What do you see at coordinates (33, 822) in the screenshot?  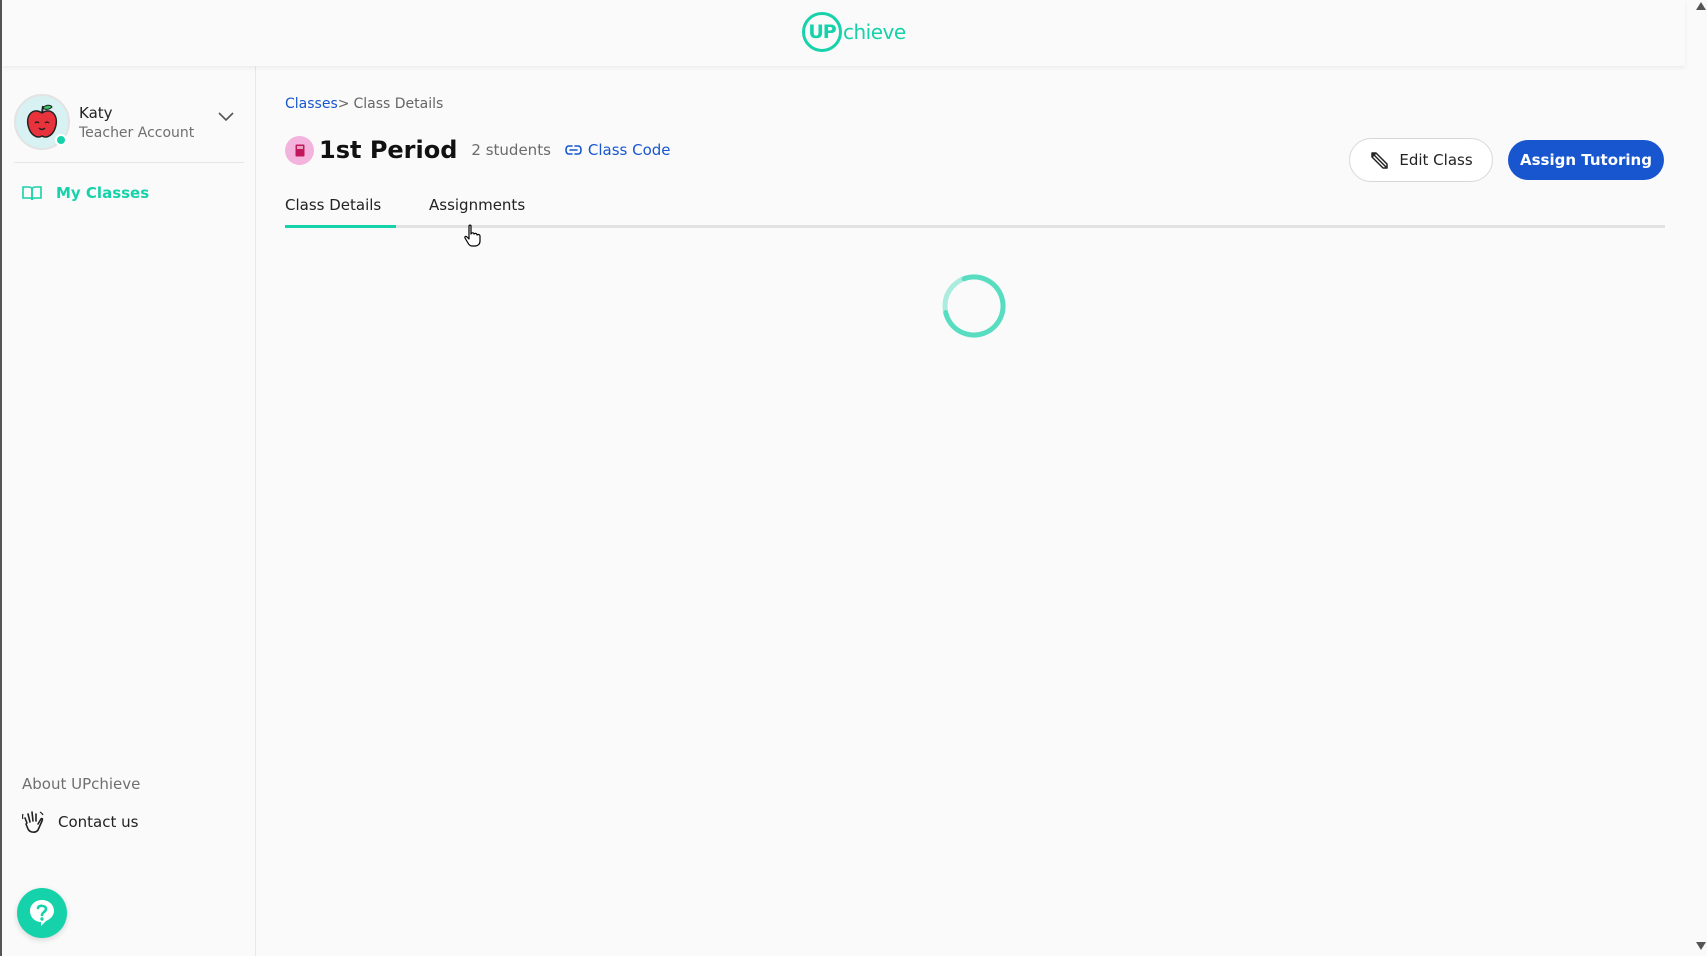 I see `waving-hand-icon` at bounding box center [33, 822].